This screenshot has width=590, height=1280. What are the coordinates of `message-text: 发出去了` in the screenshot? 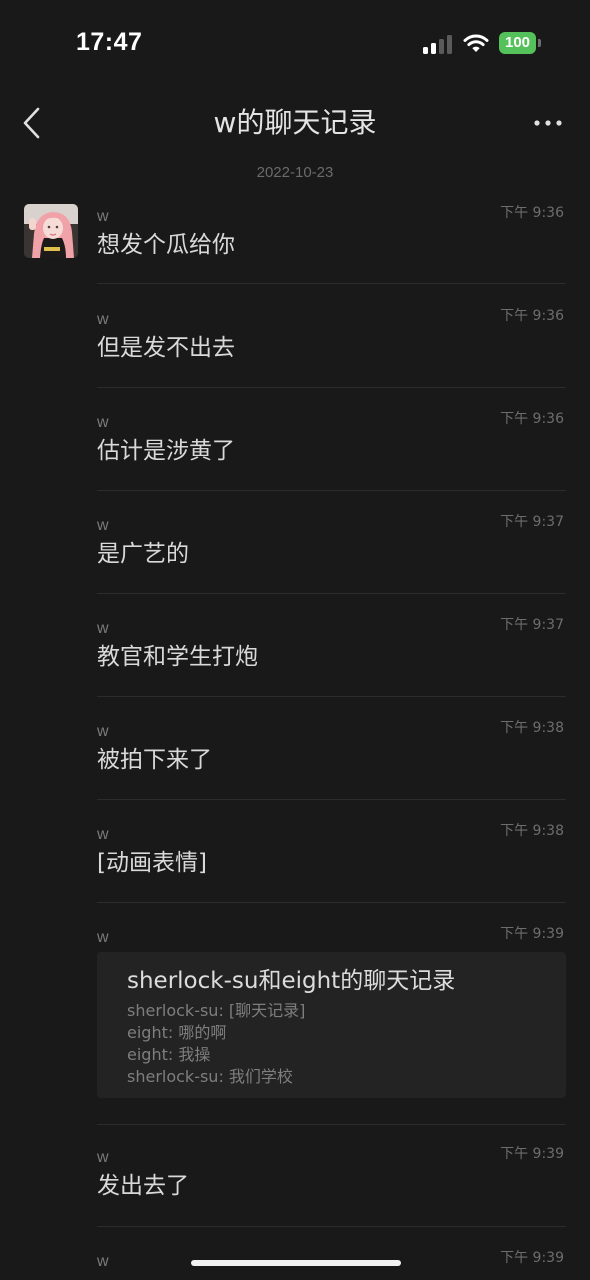 It's located at (143, 1186).